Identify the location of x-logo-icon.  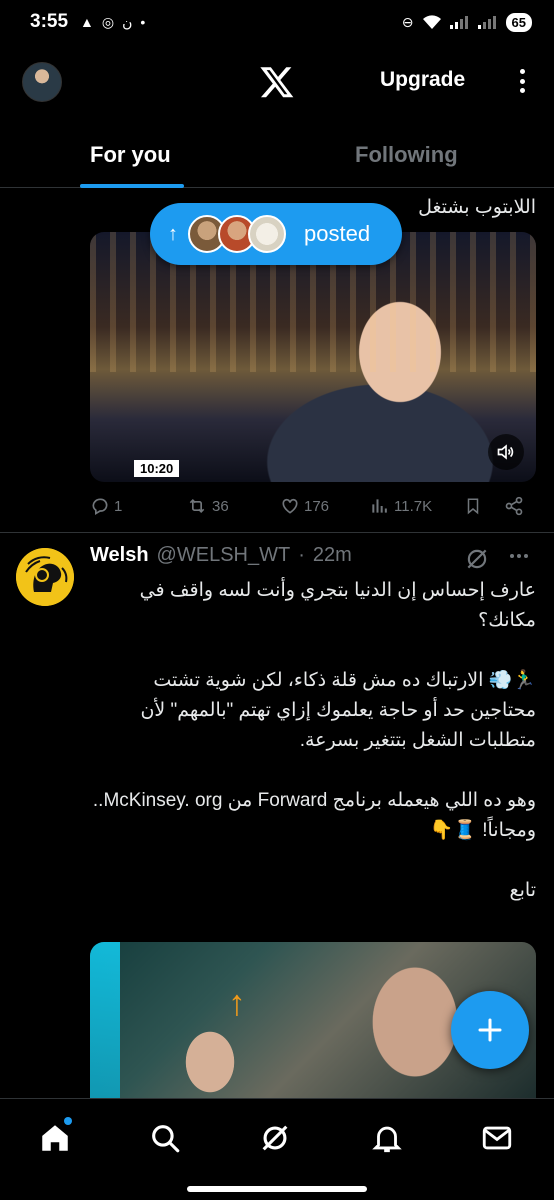
(277, 82).